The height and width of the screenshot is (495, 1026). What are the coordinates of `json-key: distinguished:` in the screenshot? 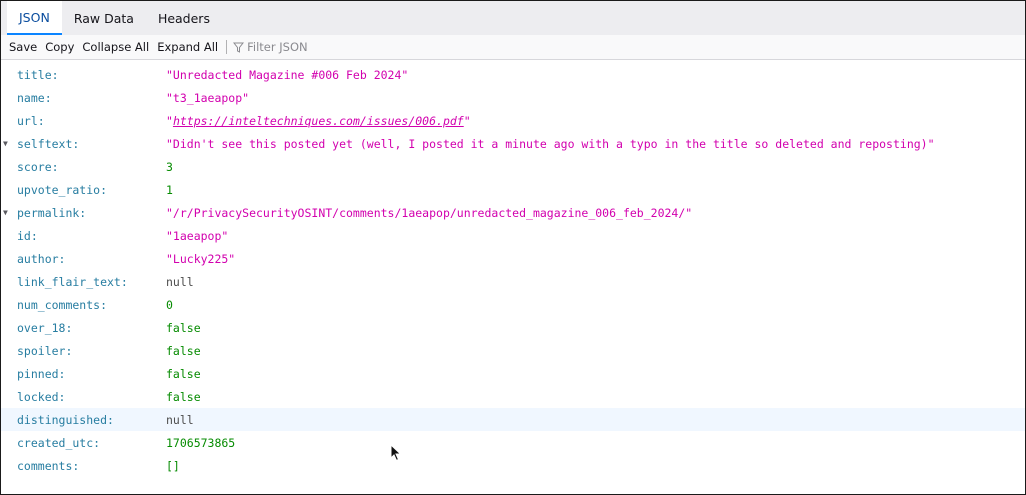 It's located at (65, 419).